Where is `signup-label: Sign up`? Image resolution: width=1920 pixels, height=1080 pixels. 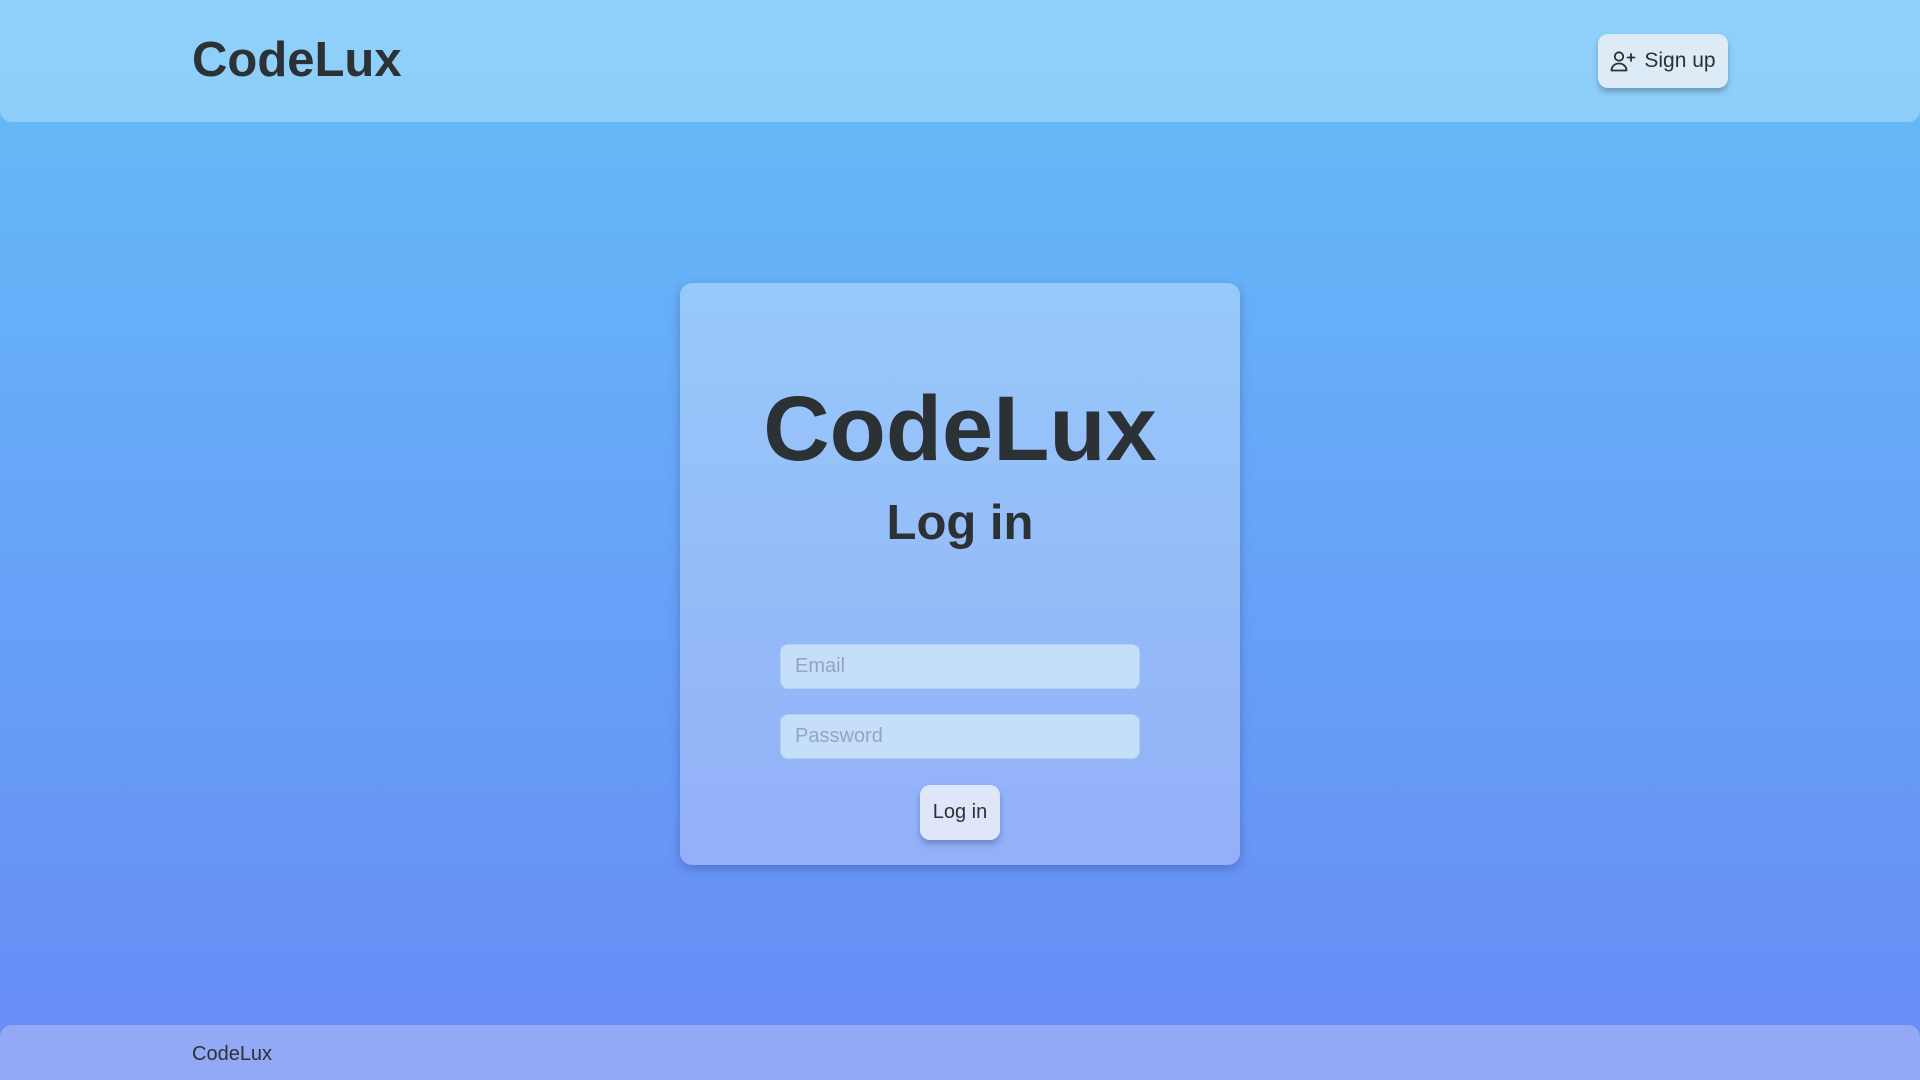
signup-label: Sign up is located at coordinates (1680, 60).